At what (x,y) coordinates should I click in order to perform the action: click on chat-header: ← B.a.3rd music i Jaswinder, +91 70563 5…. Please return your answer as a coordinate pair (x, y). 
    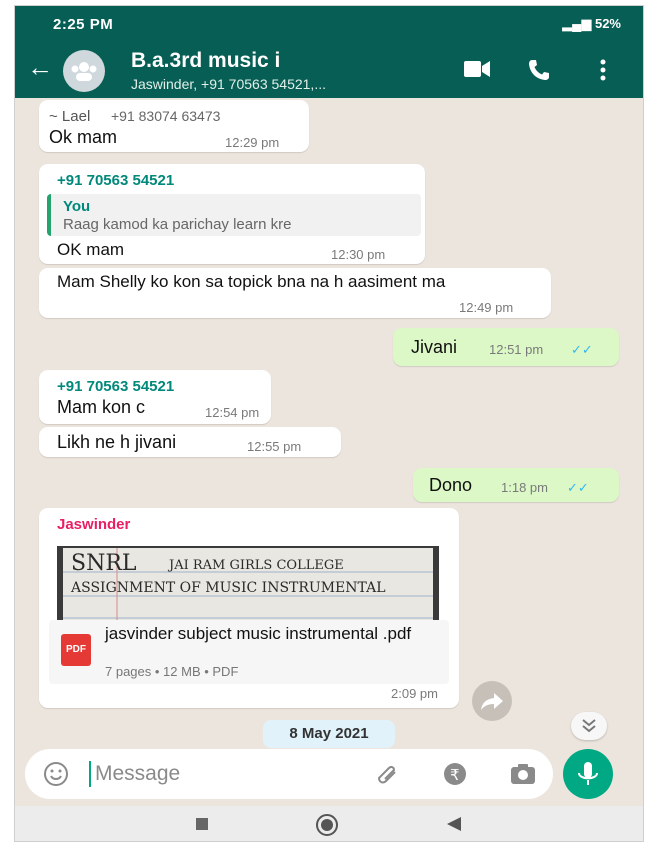
    Looking at the image, I should click on (329, 70).